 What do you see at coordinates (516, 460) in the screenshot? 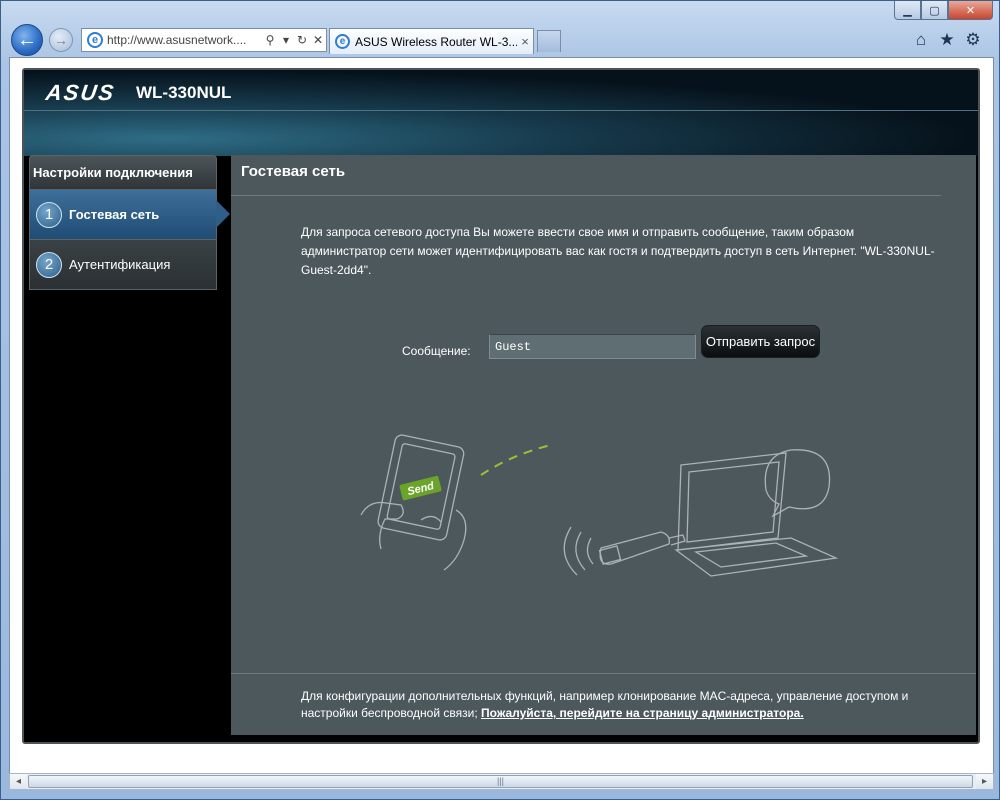
I see `signal-dashes` at bounding box center [516, 460].